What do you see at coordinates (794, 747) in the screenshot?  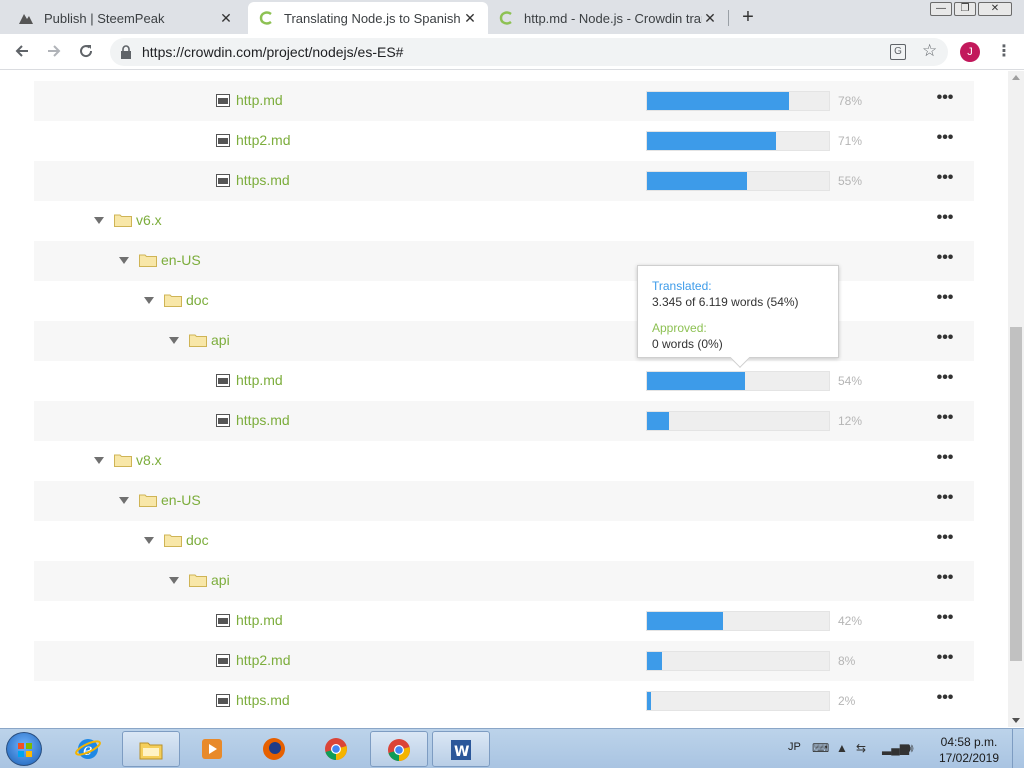 I see `language-indicator: JP` at bounding box center [794, 747].